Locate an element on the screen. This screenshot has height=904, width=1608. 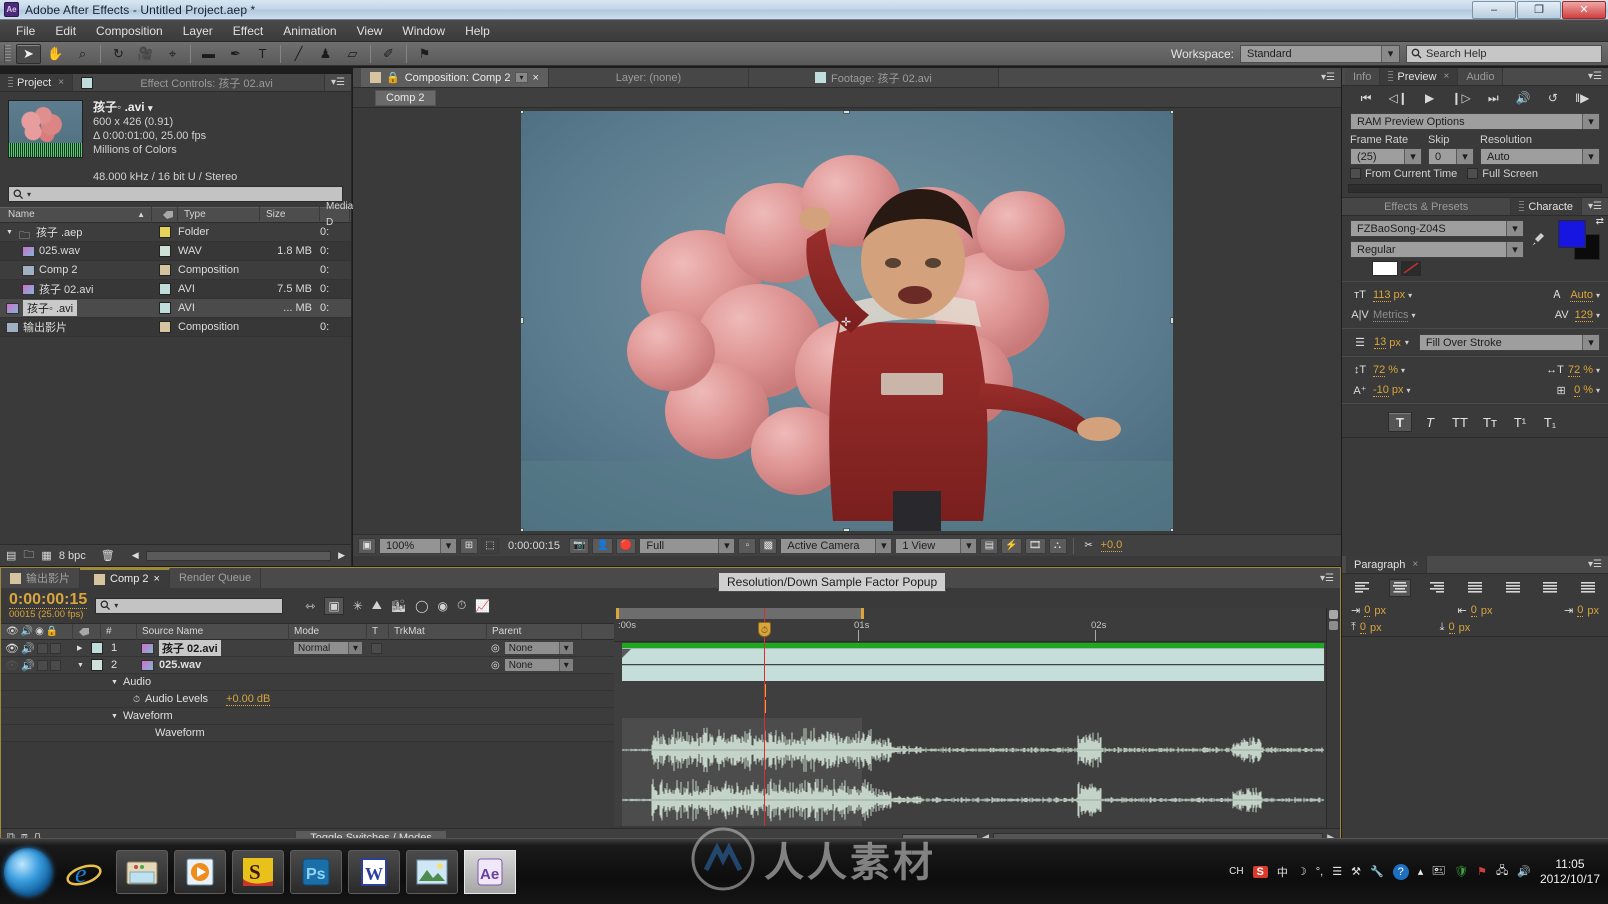
timeline-search-input: ▾ is located at coordinates (189, 605).